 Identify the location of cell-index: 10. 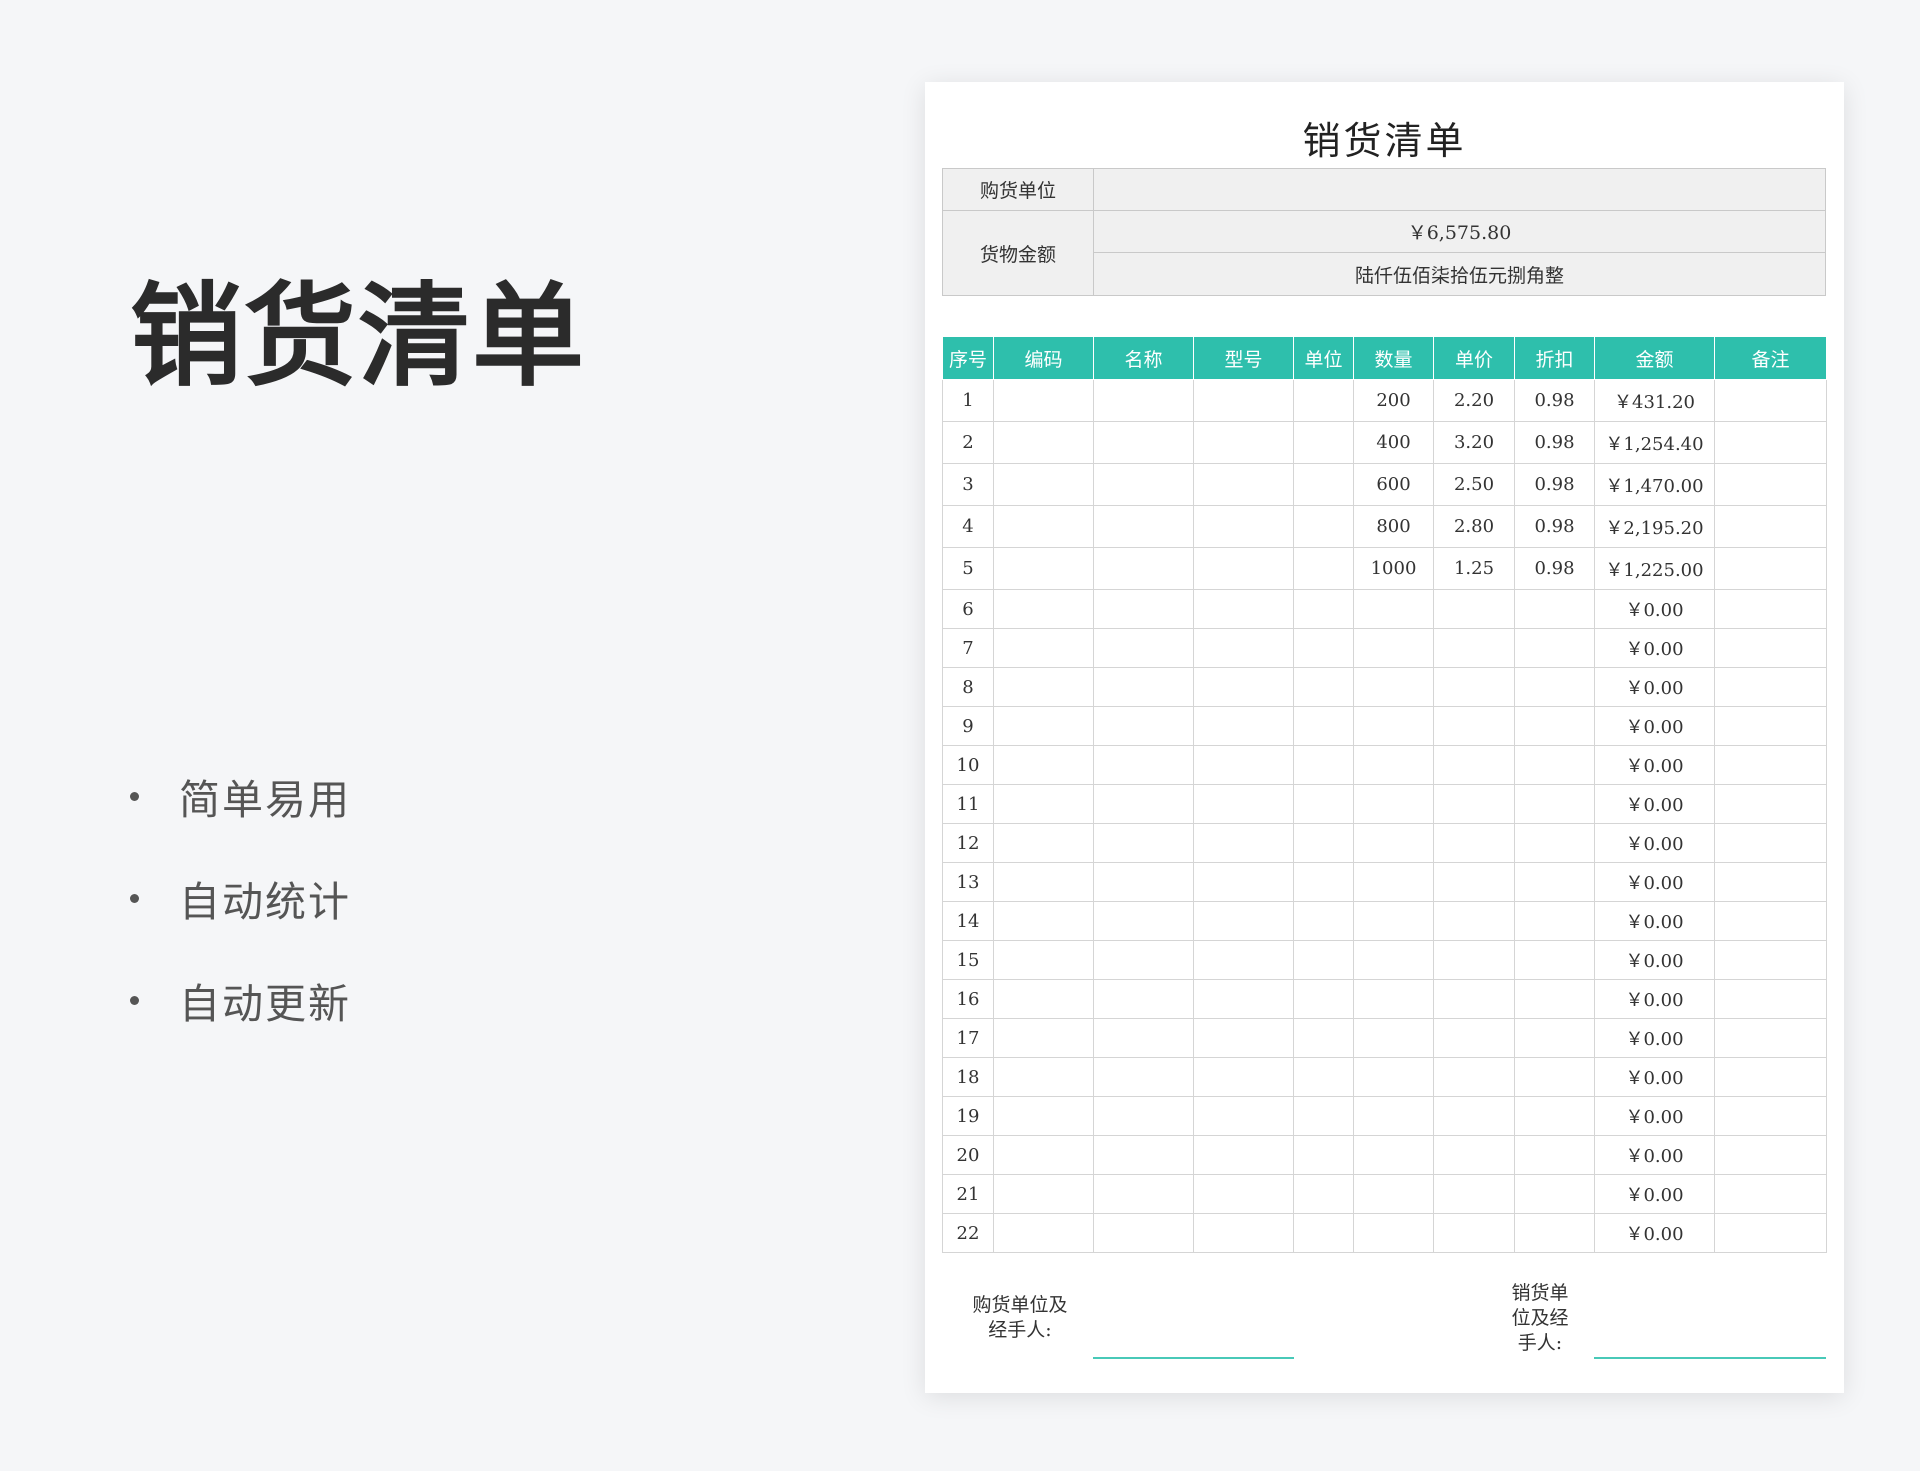
(968, 765).